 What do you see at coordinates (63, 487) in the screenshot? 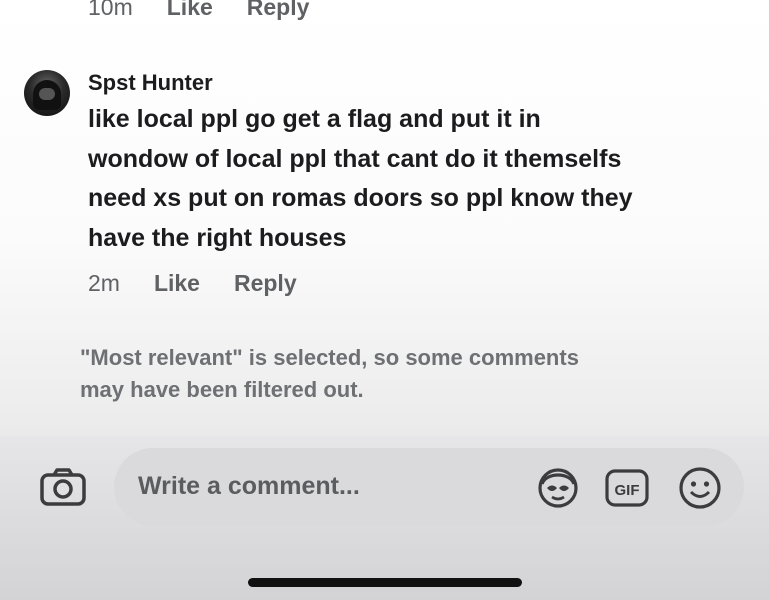
I see `camera-icon` at bounding box center [63, 487].